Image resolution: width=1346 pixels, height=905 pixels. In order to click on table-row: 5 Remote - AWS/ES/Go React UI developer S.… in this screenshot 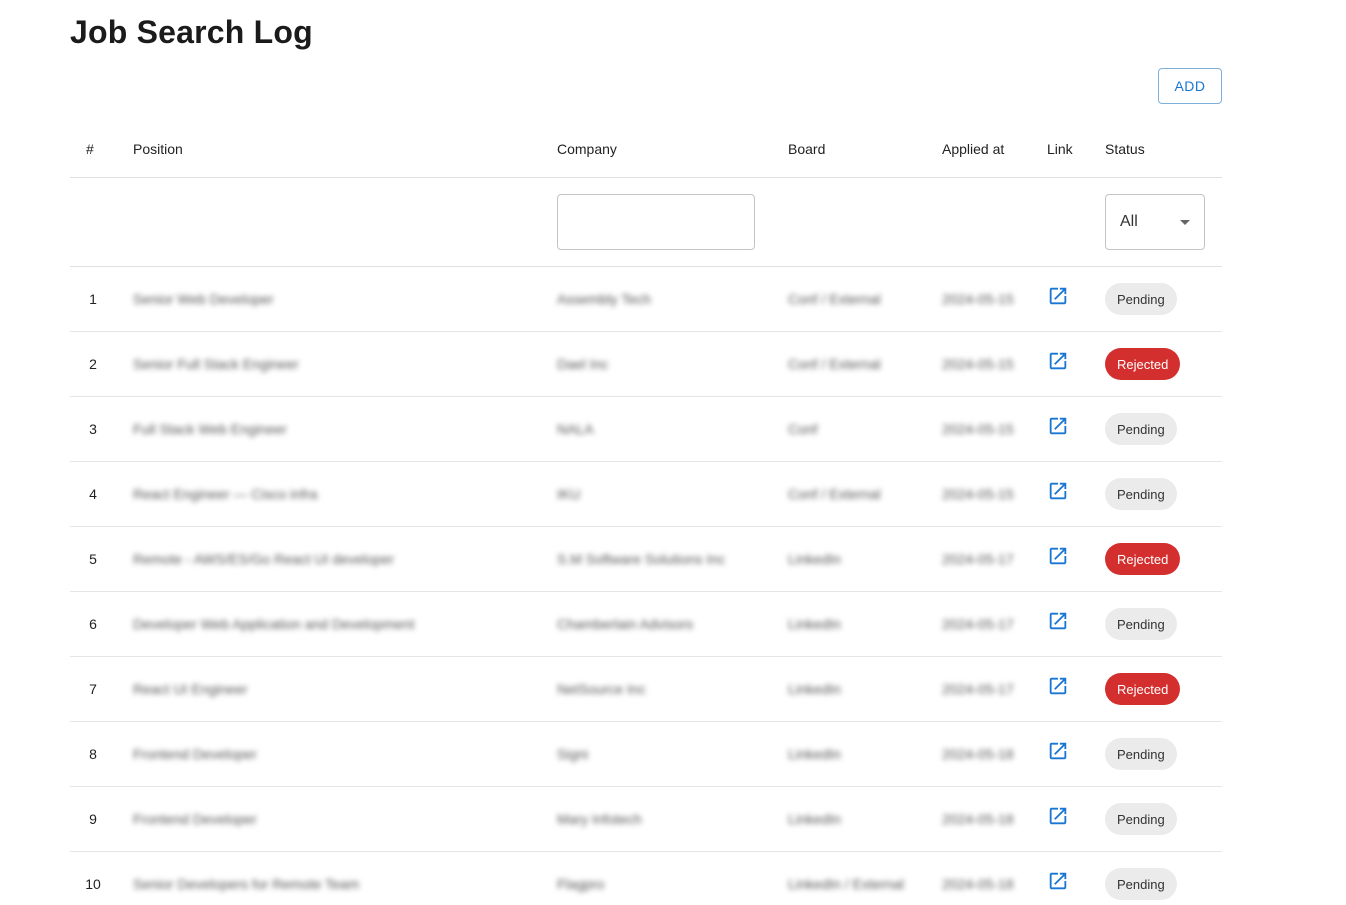, I will do `click(646, 559)`.